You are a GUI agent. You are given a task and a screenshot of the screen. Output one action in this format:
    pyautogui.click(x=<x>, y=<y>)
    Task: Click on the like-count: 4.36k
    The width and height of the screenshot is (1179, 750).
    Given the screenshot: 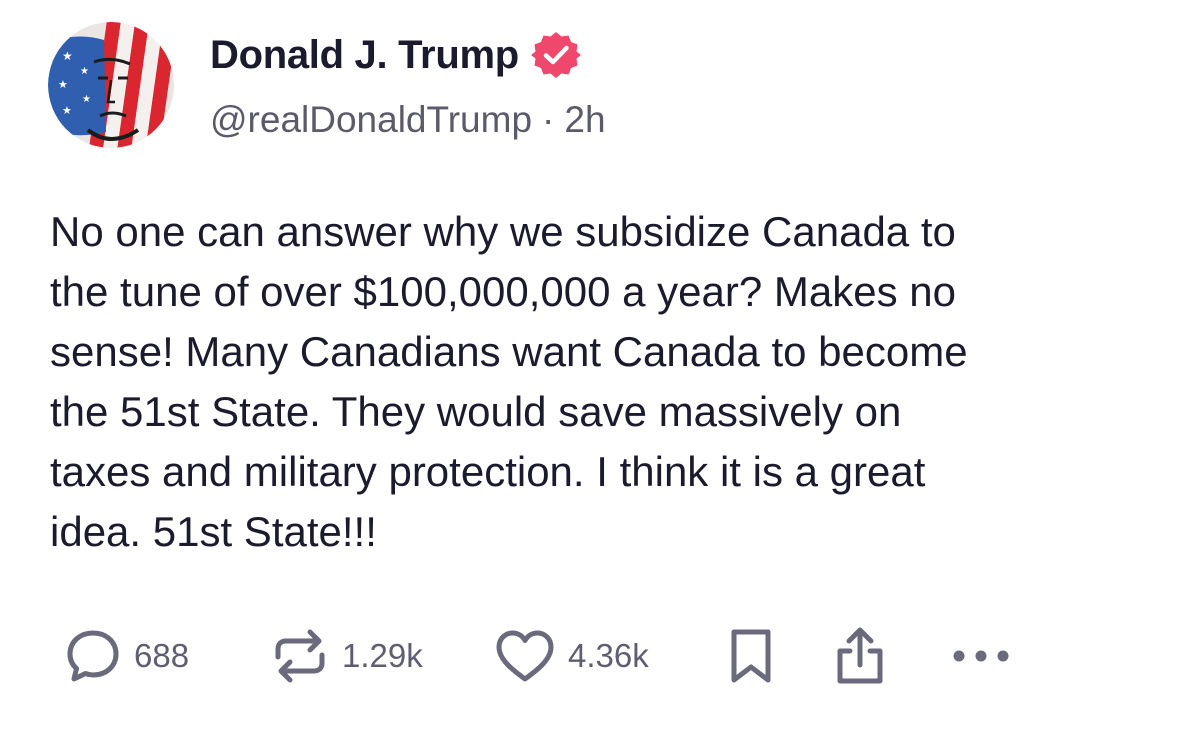 What is the action you would take?
    pyautogui.click(x=608, y=655)
    